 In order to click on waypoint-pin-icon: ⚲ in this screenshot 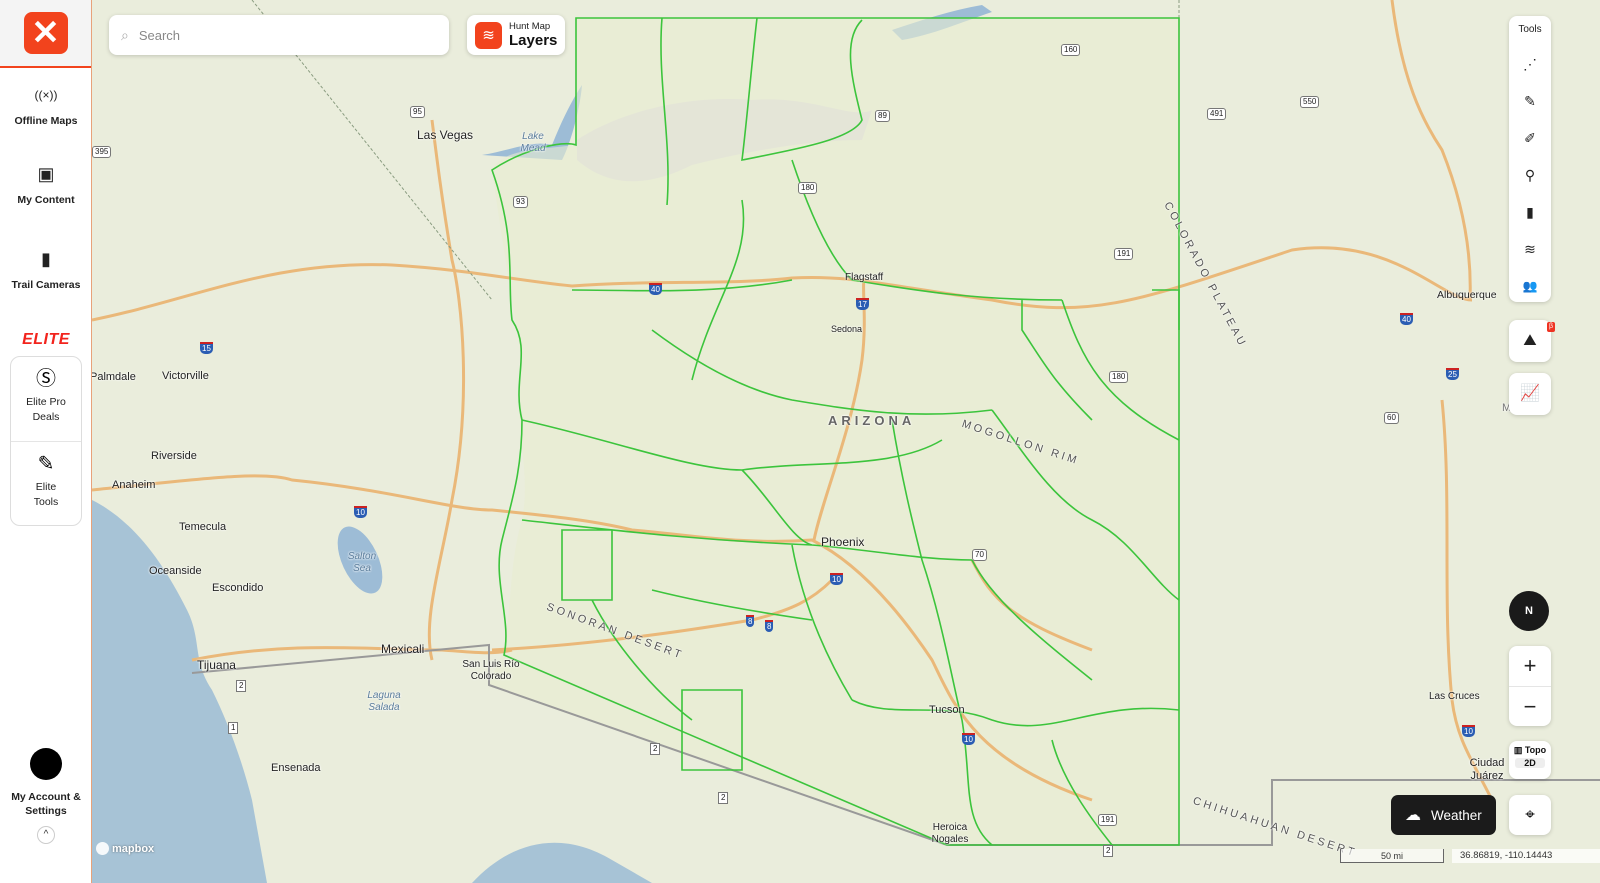, I will do `click(1530, 175)`.